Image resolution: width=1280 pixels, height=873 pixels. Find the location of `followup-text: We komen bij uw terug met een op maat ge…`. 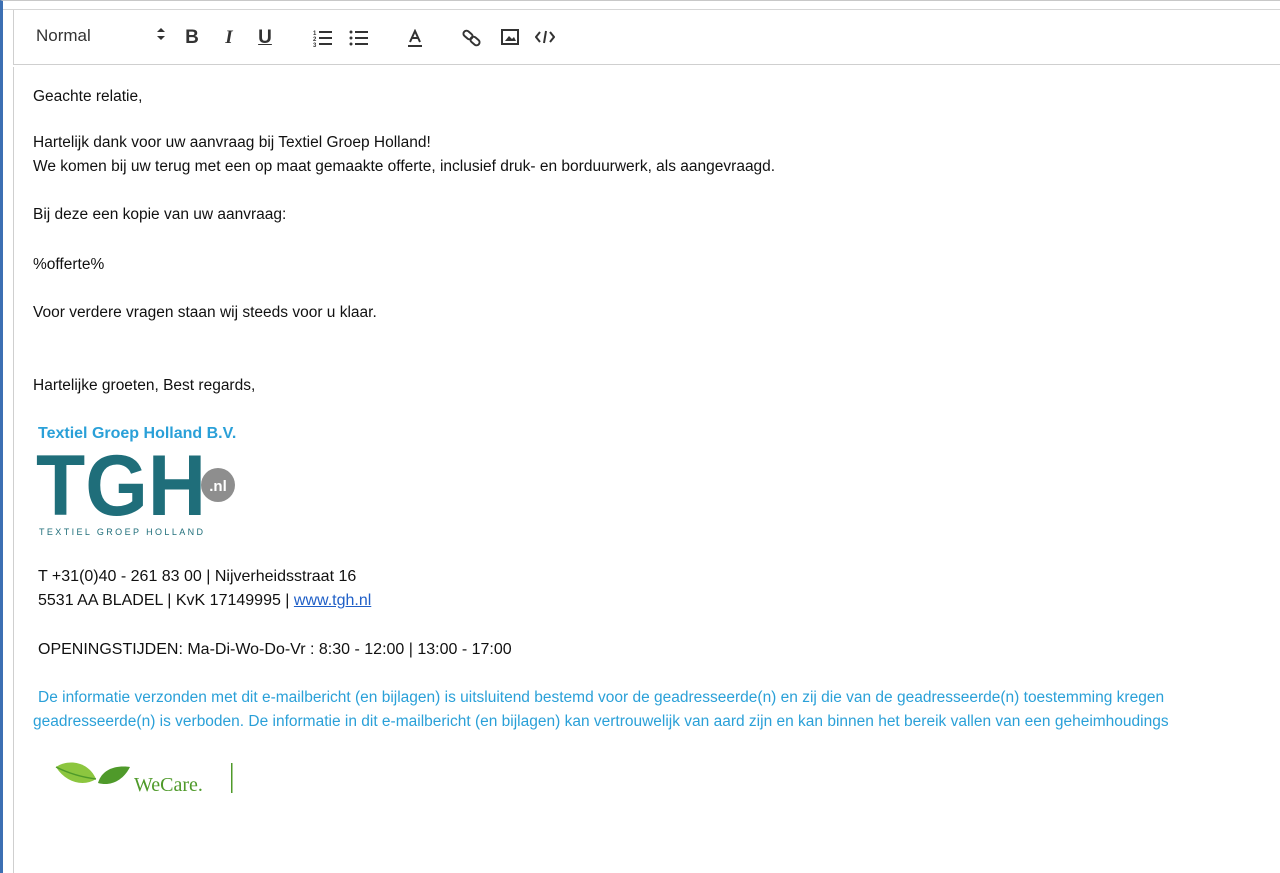

followup-text: We komen bij uw terug met een op maat ge… is located at coordinates (404, 166).